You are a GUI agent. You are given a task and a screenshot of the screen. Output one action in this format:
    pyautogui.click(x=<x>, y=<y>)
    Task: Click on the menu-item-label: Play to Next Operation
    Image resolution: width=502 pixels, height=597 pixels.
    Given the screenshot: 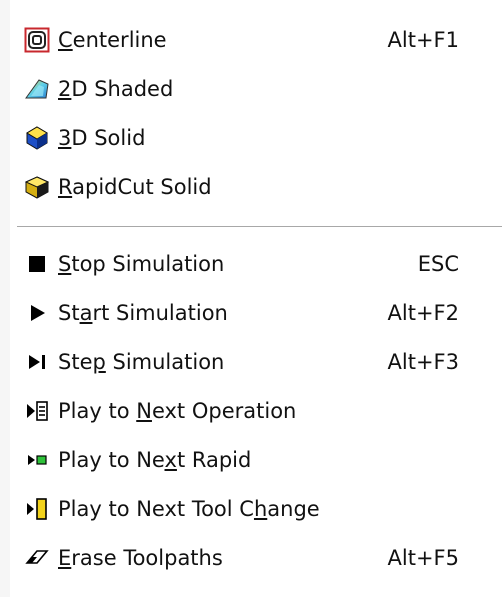 What is the action you would take?
    pyautogui.click(x=177, y=411)
    